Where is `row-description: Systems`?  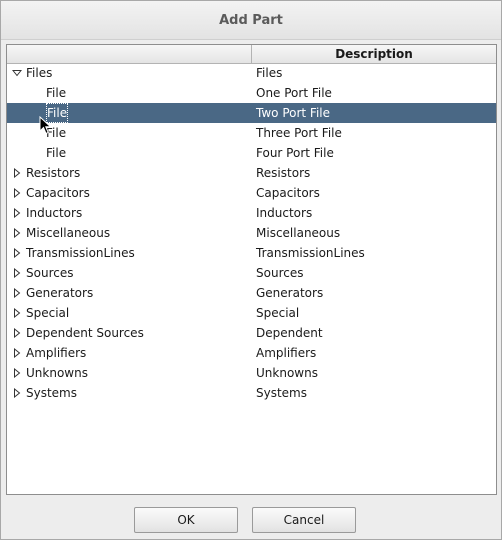 row-description: Systems is located at coordinates (281, 393).